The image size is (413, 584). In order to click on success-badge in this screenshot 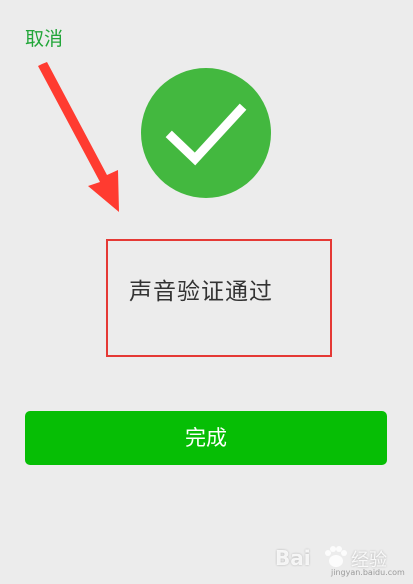, I will do `click(206, 133)`.